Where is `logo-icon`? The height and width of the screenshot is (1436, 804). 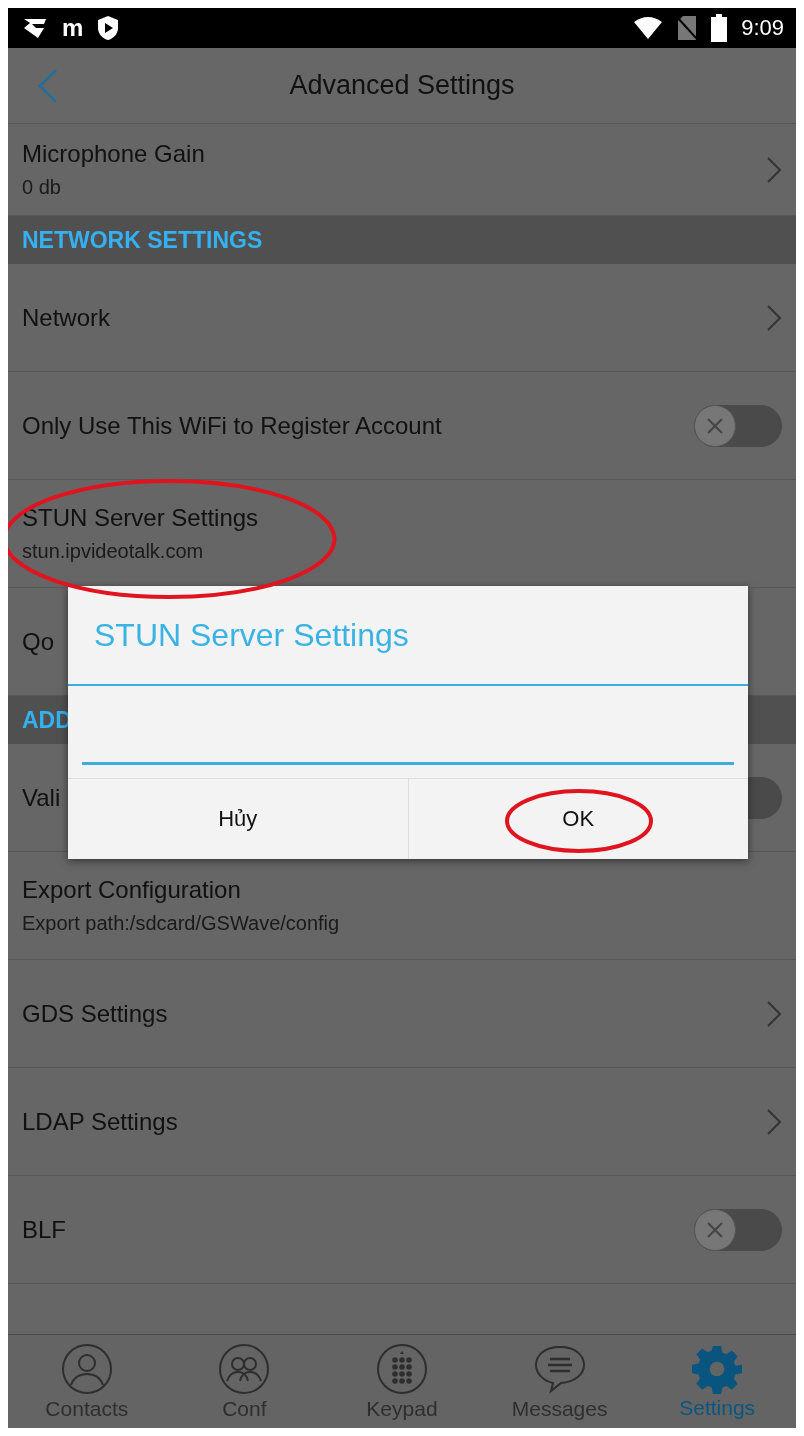 logo-icon is located at coordinates (35, 28).